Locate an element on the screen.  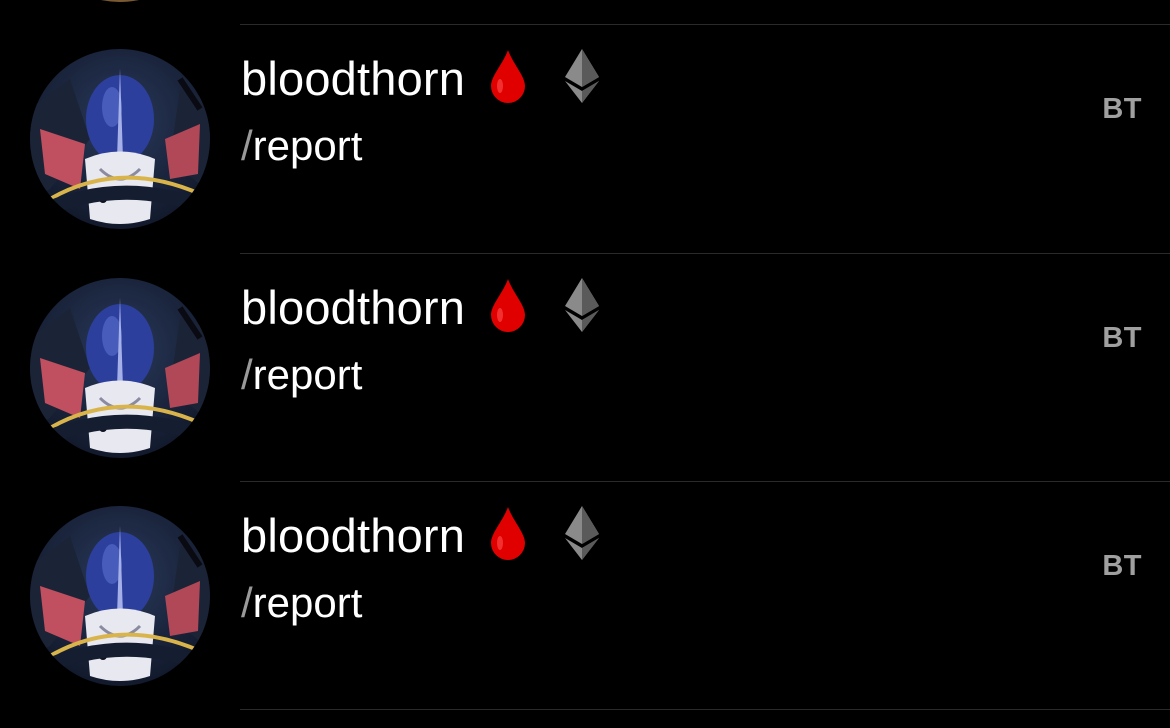
message-divider is located at coordinates (705, 709).